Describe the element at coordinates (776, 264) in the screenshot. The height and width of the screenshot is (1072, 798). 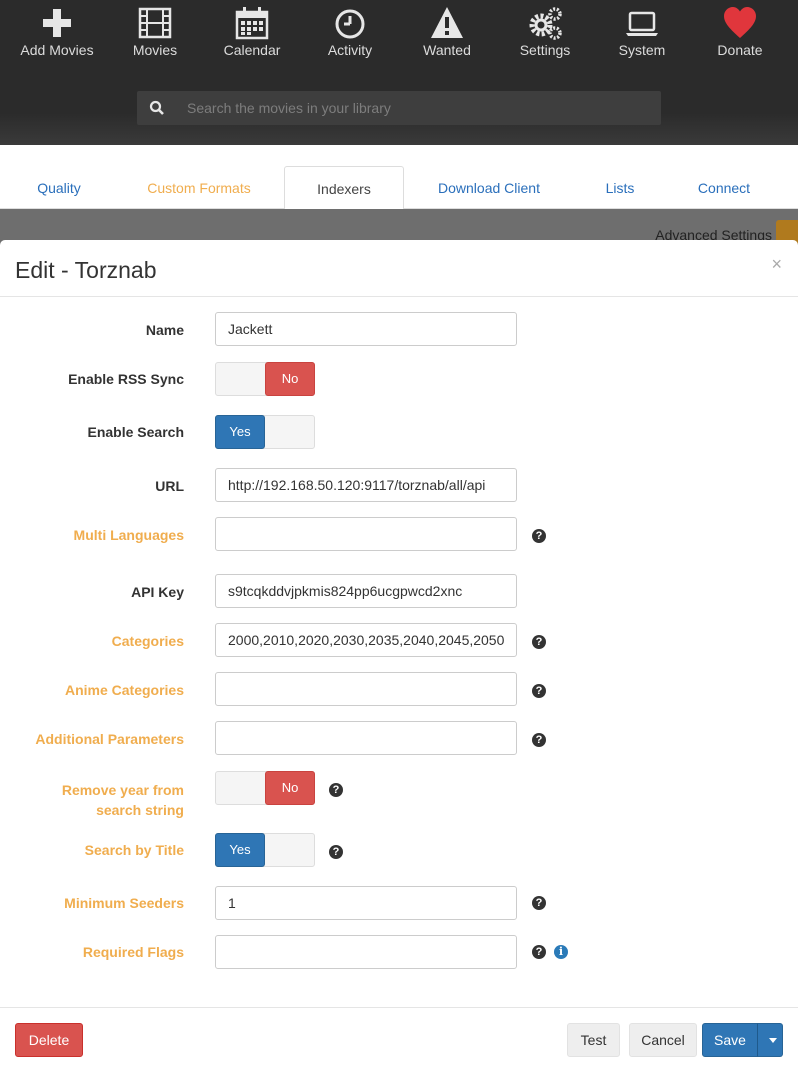
I see `close-icon: ×` at that location.